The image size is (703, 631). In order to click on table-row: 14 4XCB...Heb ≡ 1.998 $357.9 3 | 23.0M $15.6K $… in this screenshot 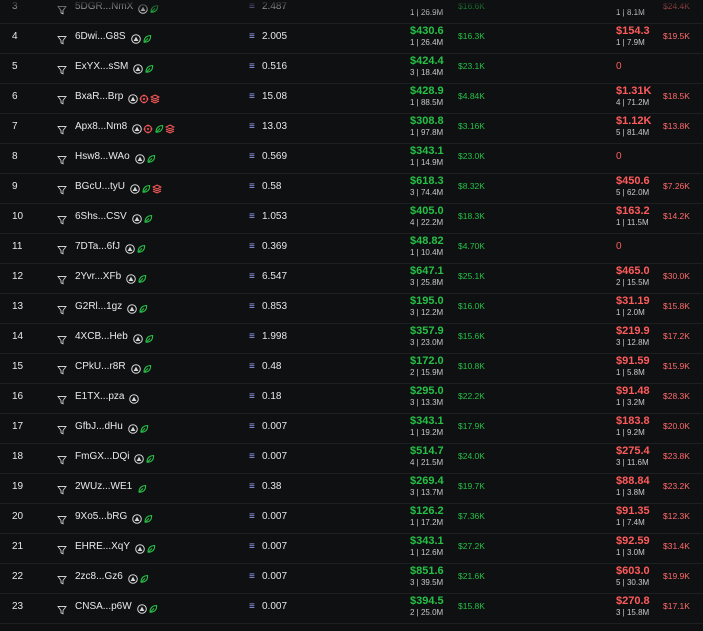, I will do `click(351, 338)`.